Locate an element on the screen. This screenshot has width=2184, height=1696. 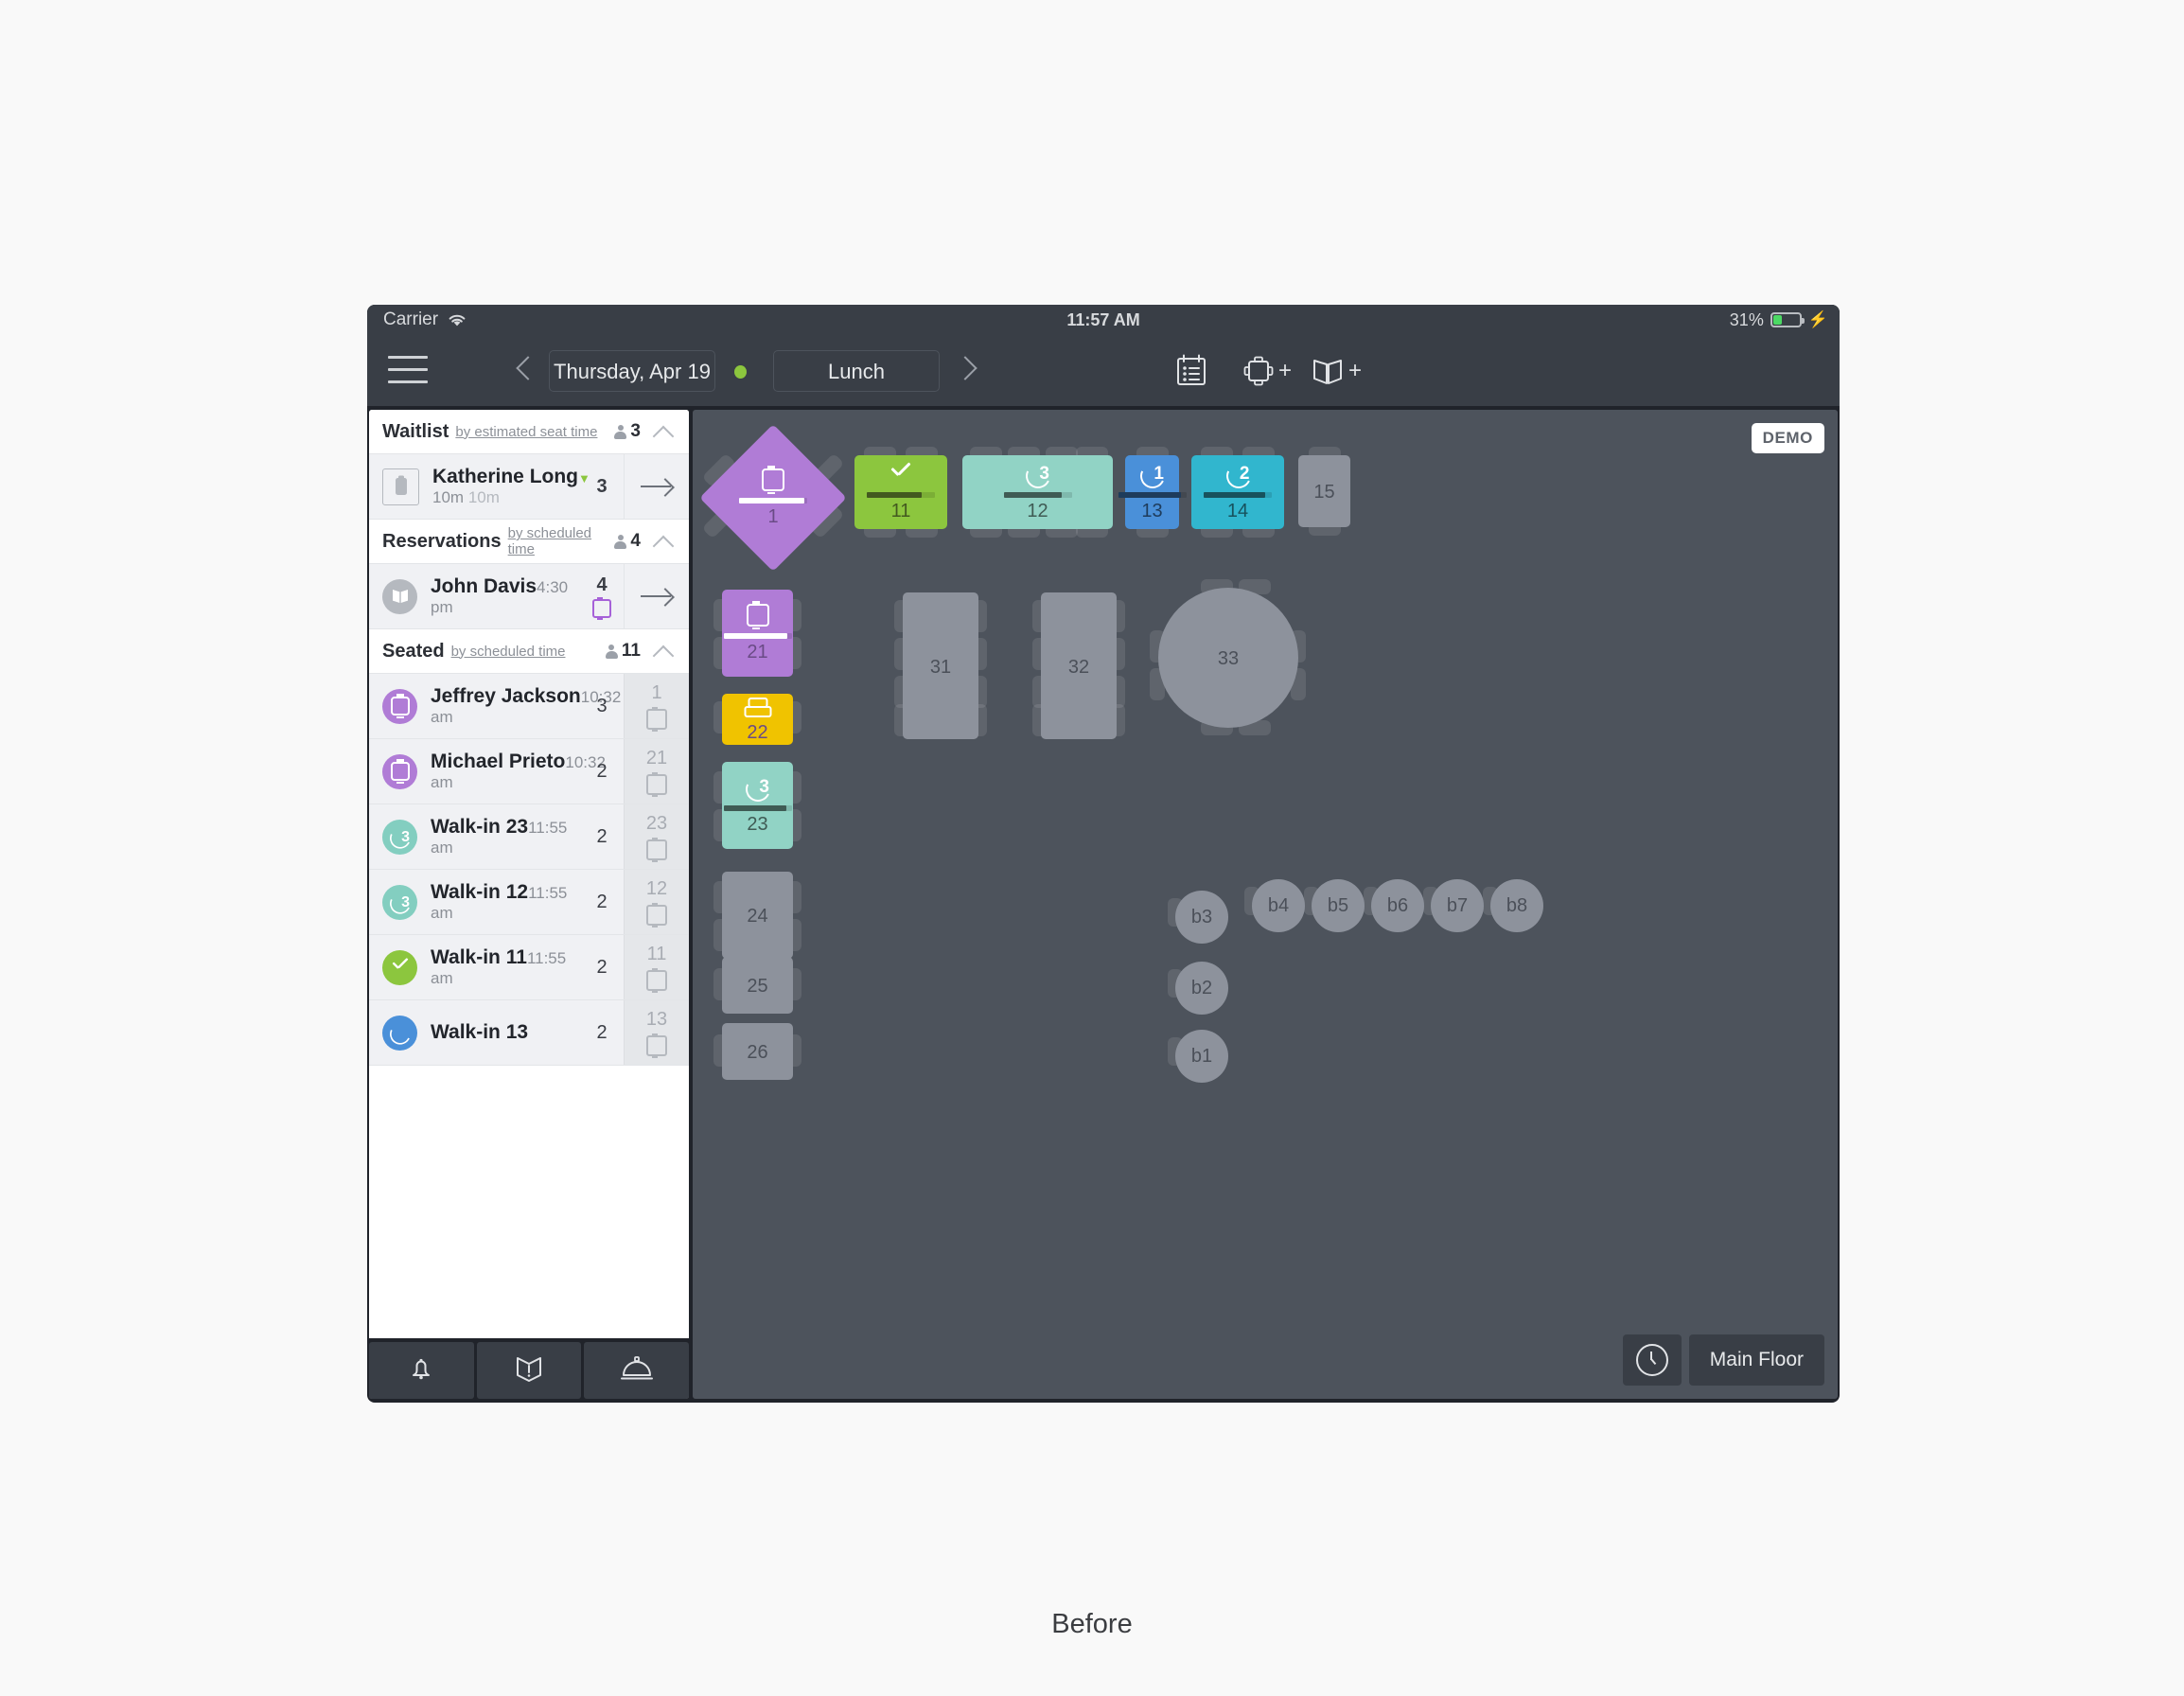
guest-count-cell: 2 is located at coordinates (602, 1032).